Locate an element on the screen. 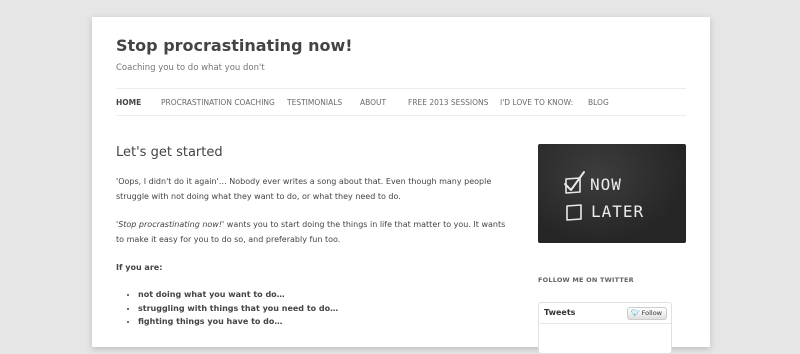 This screenshot has width=800, height=354. nav-item-id-love-to-know: I'D LOVE TO KNOW: is located at coordinates (536, 102).